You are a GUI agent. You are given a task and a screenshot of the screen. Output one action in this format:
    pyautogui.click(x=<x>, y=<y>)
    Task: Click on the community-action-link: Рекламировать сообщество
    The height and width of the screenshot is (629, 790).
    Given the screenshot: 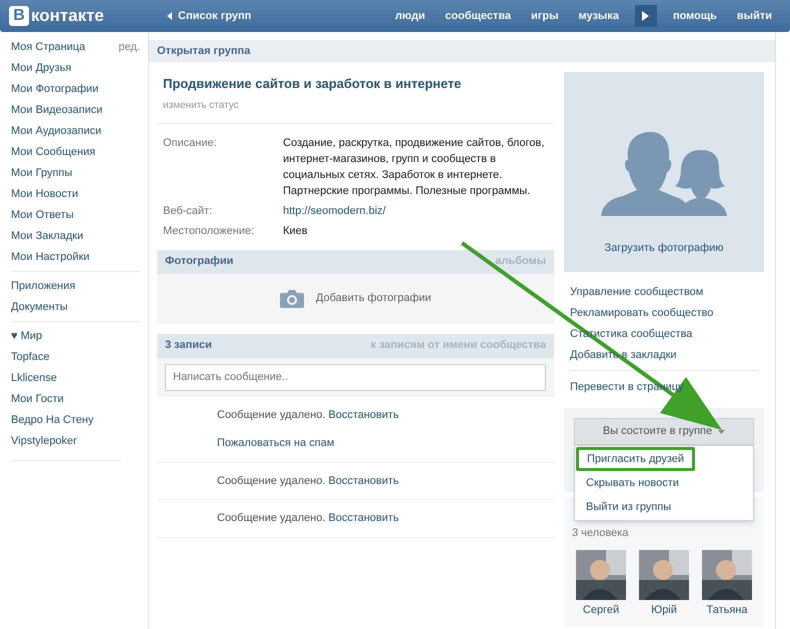 What is the action you would take?
    pyautogui.click(x=642, y=313)
    